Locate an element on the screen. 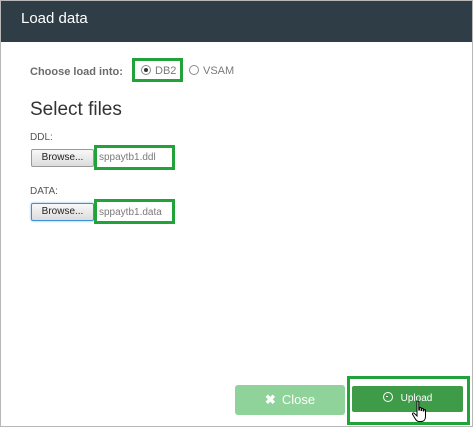  close-button: ✖ Close is located at coordinates (290, 400).